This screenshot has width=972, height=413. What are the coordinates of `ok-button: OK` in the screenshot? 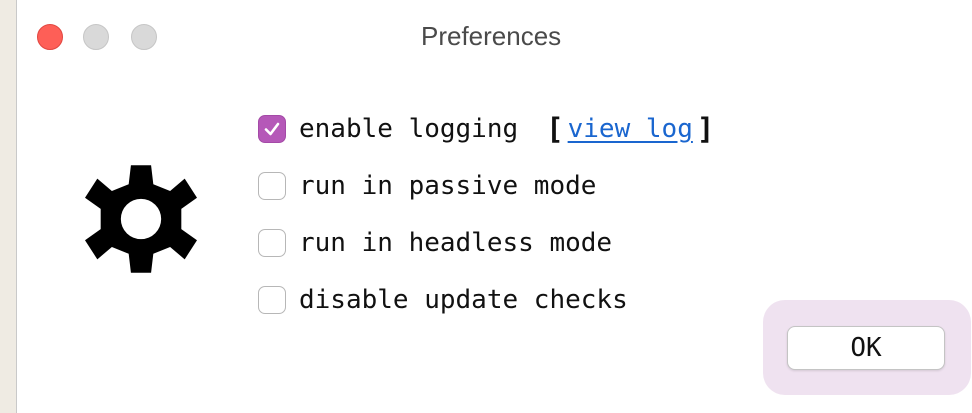 It's located at (866, 348).